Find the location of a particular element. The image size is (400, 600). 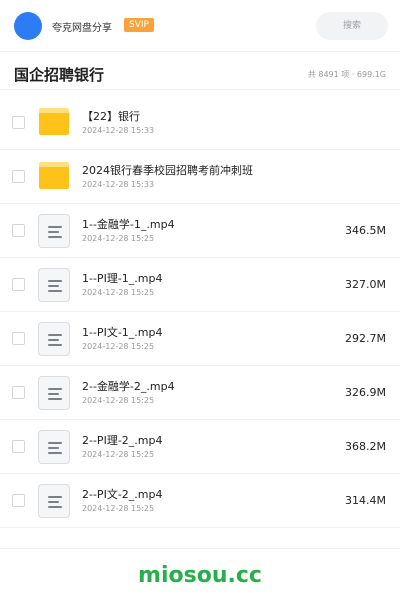

list-item: 2--PI文-2_.mp4 2024-12-28 15:25 314.4M is located at coordinates (200, 501).